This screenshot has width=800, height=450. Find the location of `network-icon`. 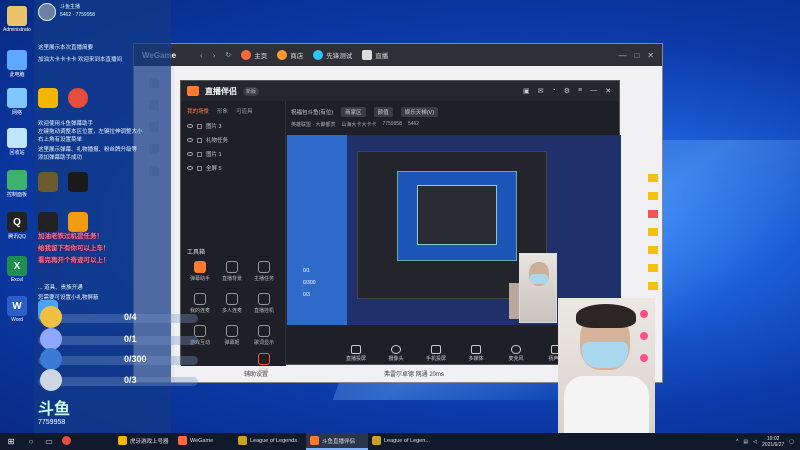

network-icon is located at coordinates (17, 98).